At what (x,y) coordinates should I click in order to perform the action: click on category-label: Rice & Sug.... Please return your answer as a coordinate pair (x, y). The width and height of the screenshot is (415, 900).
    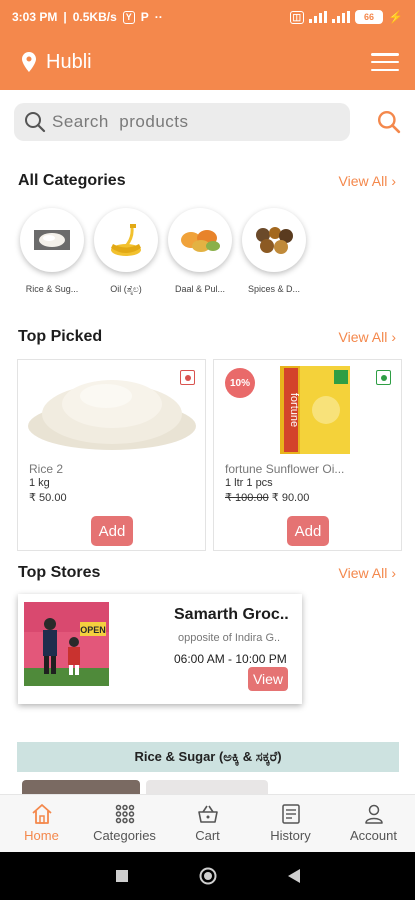
    Looking at the image, I should click on (52, 289).